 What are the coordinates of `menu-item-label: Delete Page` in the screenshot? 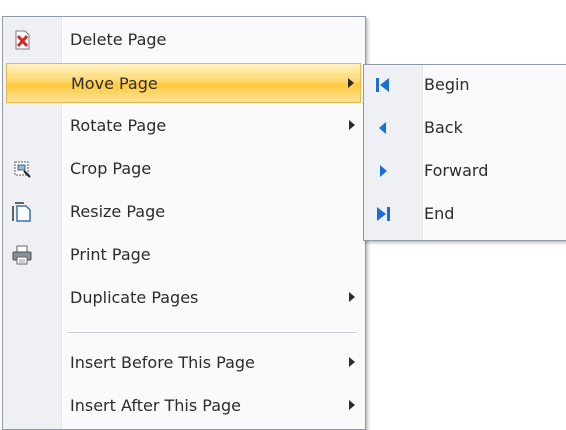 It's located at (118, 39).